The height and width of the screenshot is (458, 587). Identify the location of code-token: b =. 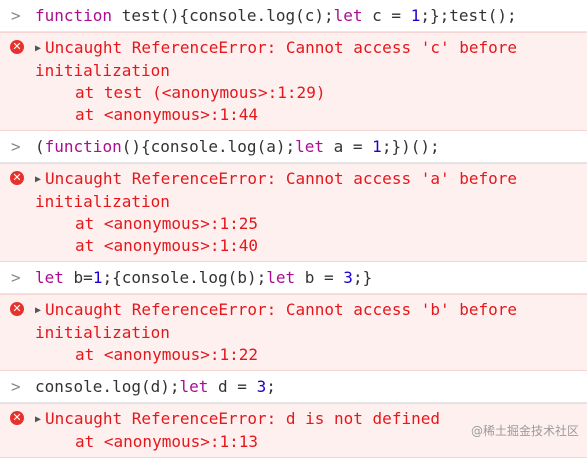
(319, 277).